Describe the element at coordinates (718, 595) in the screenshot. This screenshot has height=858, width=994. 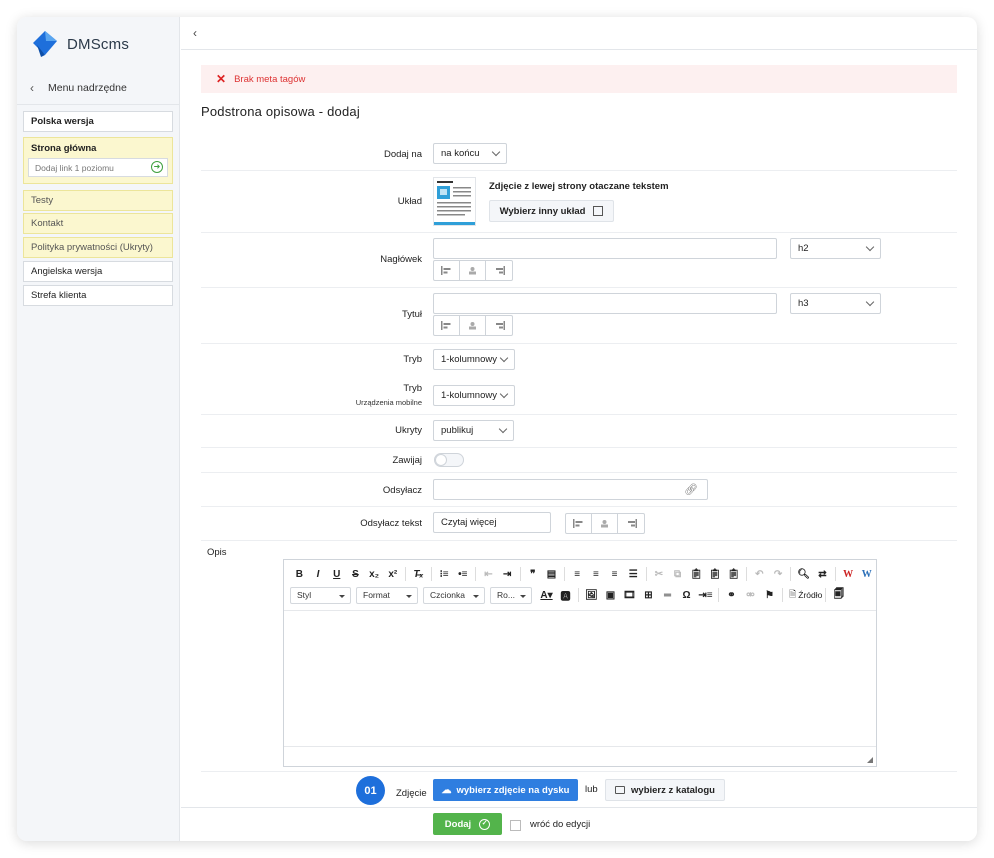
I see `toolbar-separator` at that location.